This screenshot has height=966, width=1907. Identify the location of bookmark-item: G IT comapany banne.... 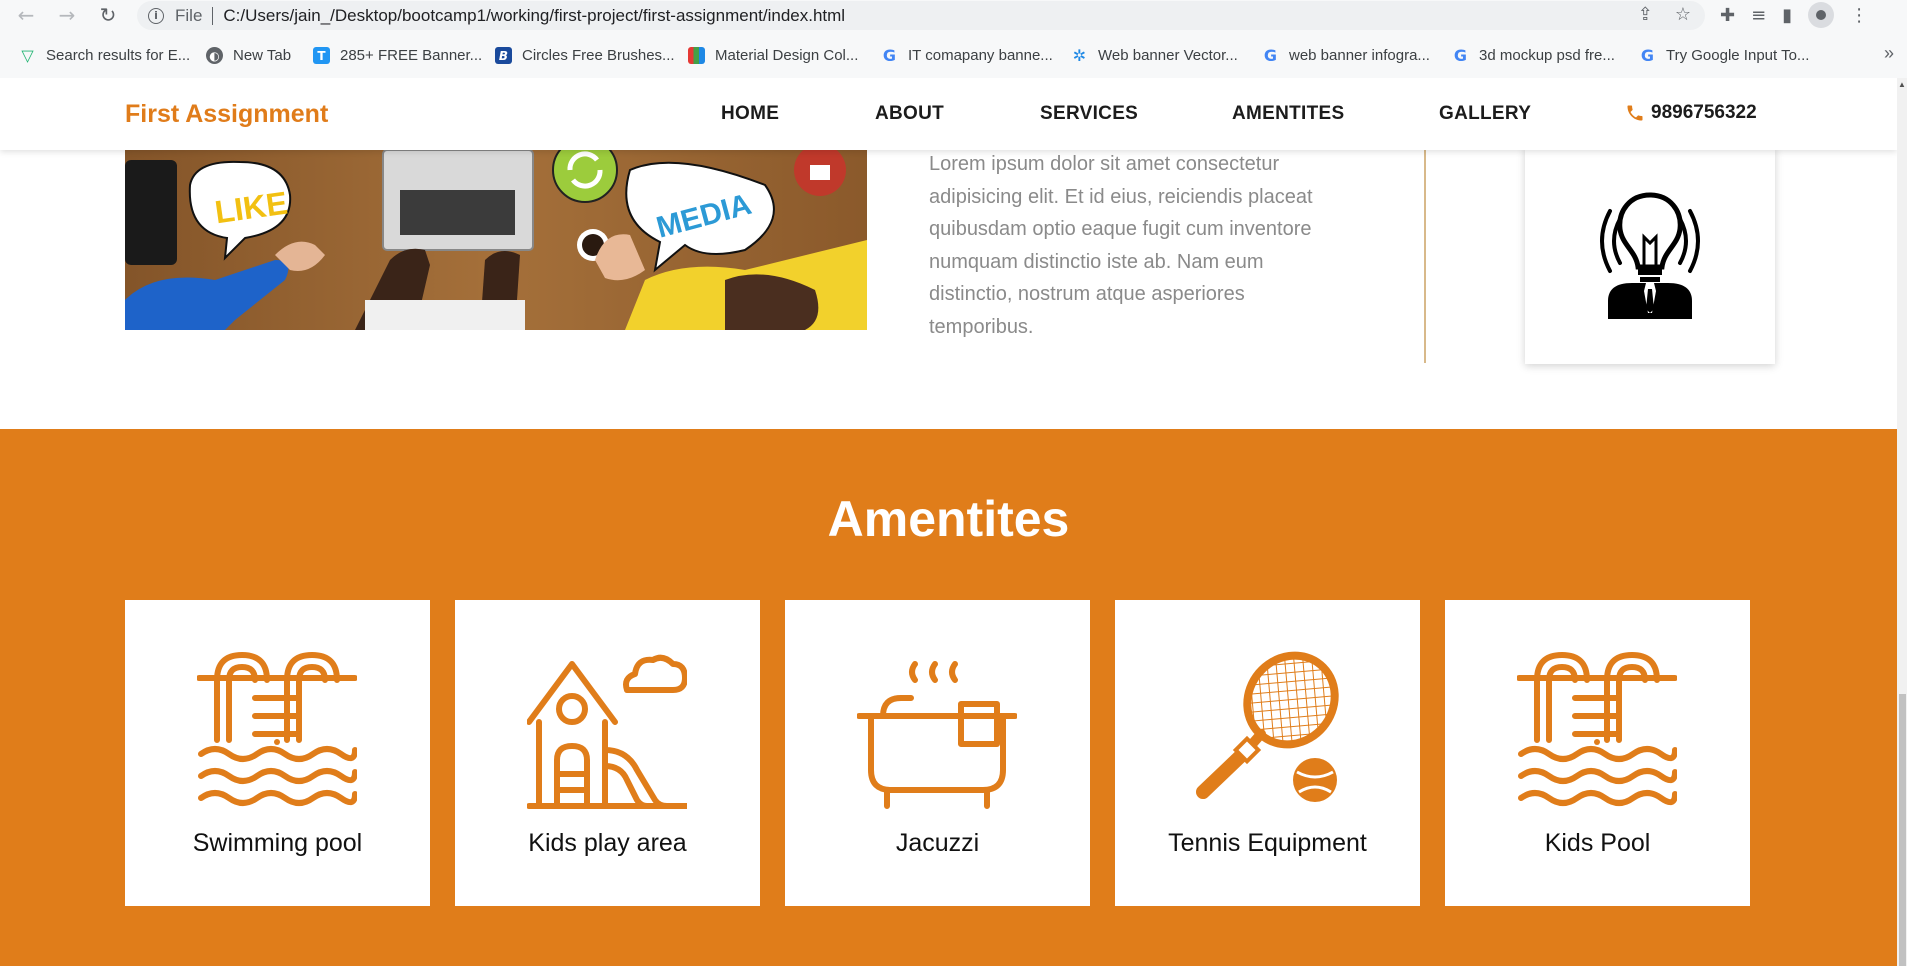
(967, 55).